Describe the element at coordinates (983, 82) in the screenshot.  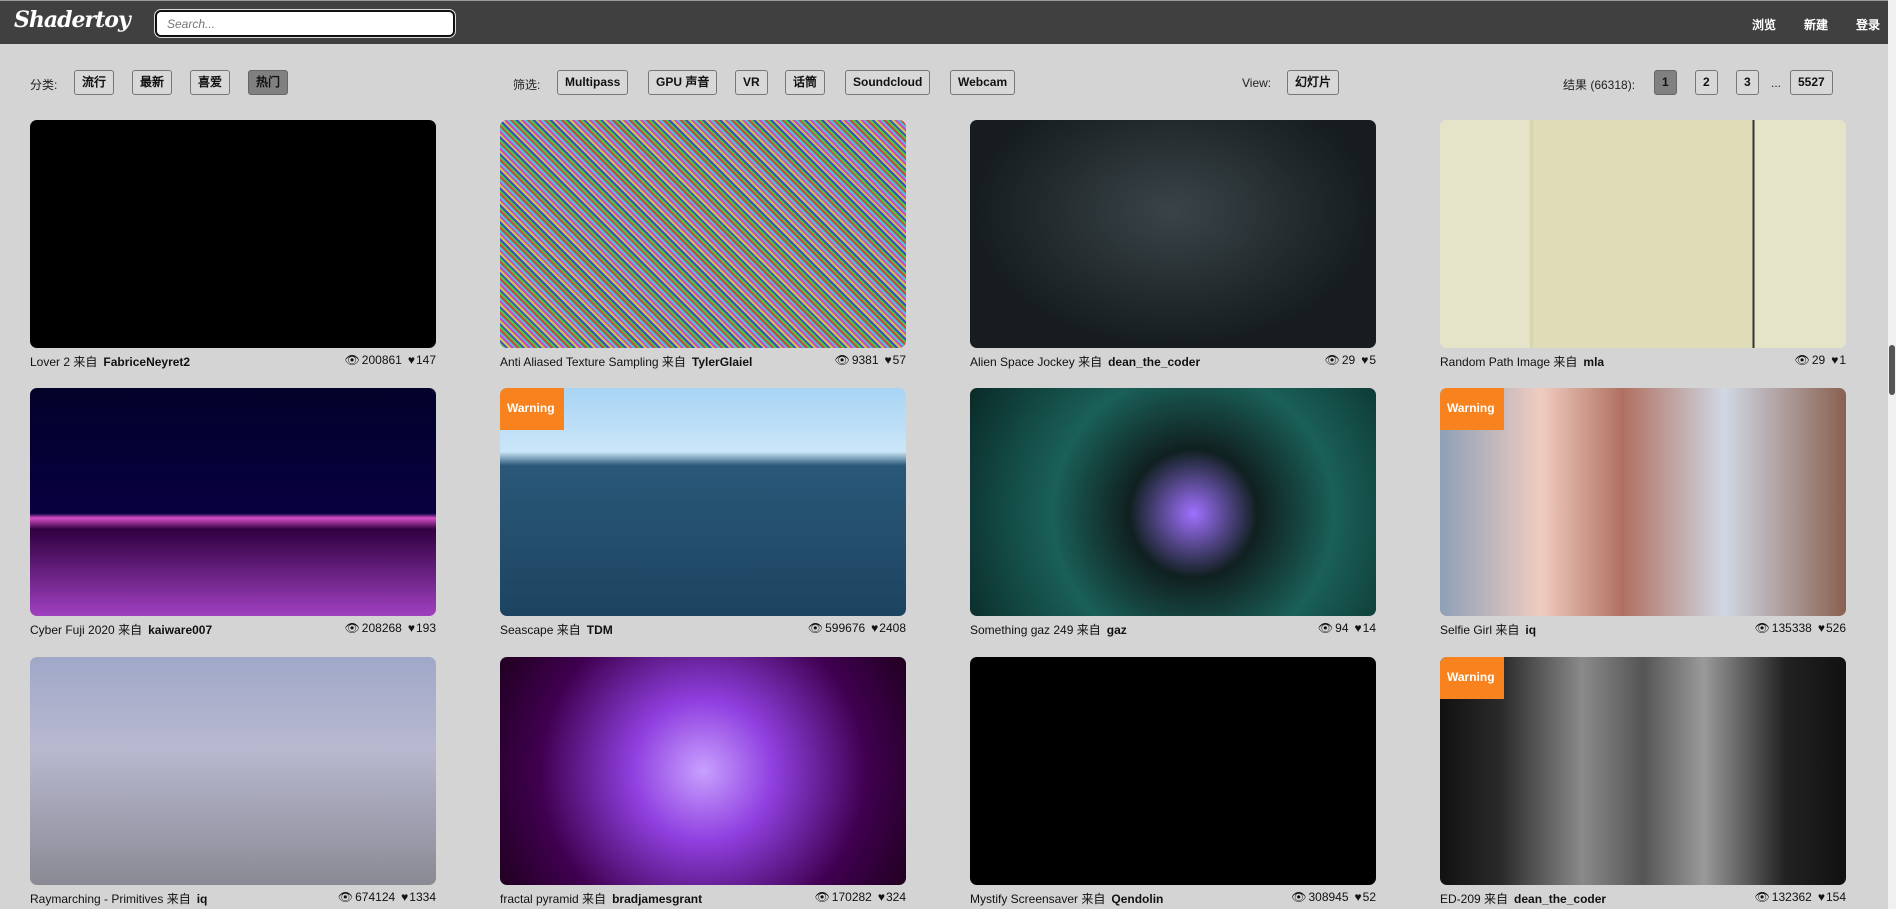
I see `filter-webcam: Webcam` at that location.